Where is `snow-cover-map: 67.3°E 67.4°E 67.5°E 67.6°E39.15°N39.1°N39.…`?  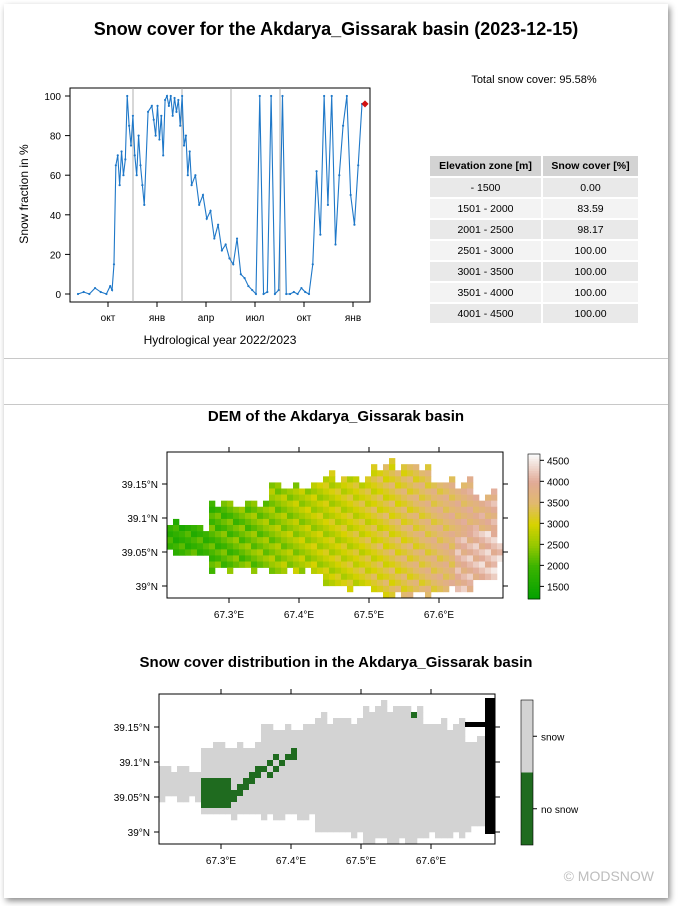
snow-cover-map: 67.3°E 67.4°E 67.5°E 67.6°E39.15°N39.1°N39.… is located at coordinates (346, 778).